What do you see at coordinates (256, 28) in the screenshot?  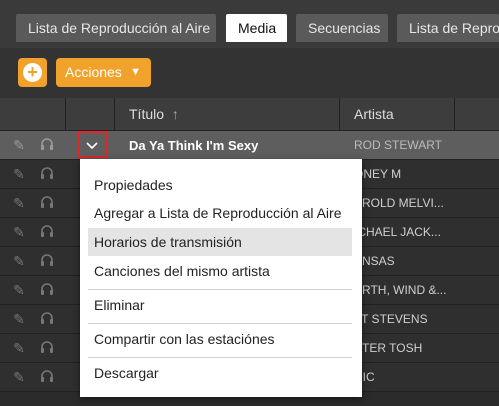 I see `tab-media: Media` at bounding box center [256, 28].